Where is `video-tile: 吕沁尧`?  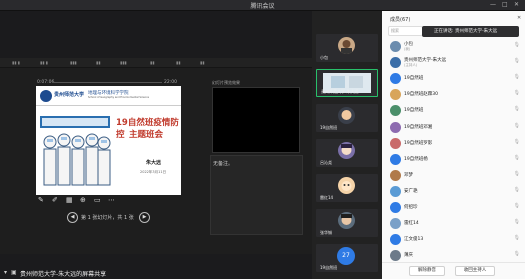
video-tile: 吕沁尧 is located at coordinates (347, 153).